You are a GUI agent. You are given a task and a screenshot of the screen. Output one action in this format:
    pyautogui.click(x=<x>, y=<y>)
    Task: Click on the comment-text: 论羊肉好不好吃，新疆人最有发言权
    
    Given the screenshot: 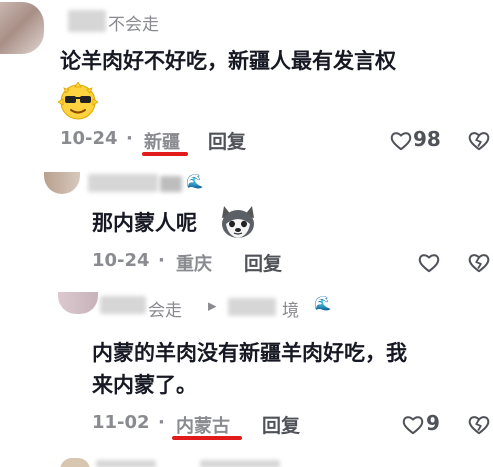 What is the action you would take?
    pyautogui.click(x=228, y=61)
    